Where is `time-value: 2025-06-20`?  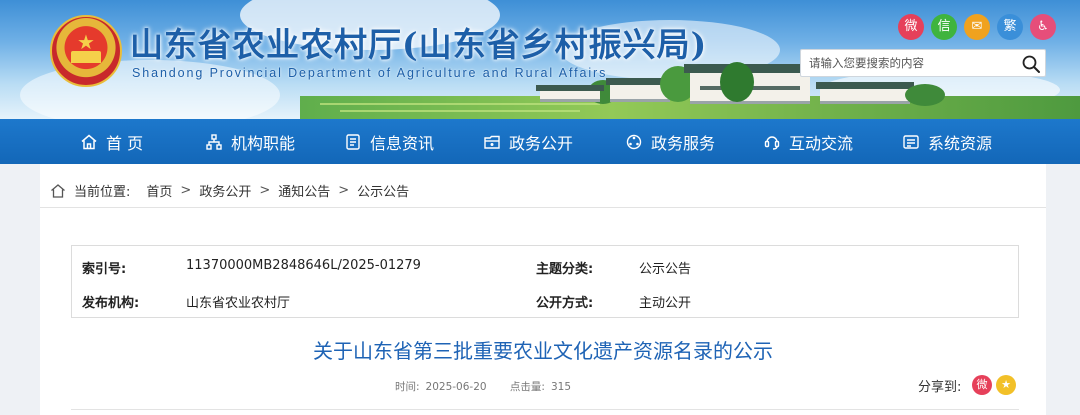 time-value: 2025-06-20 is located at coordinates (456, 387).